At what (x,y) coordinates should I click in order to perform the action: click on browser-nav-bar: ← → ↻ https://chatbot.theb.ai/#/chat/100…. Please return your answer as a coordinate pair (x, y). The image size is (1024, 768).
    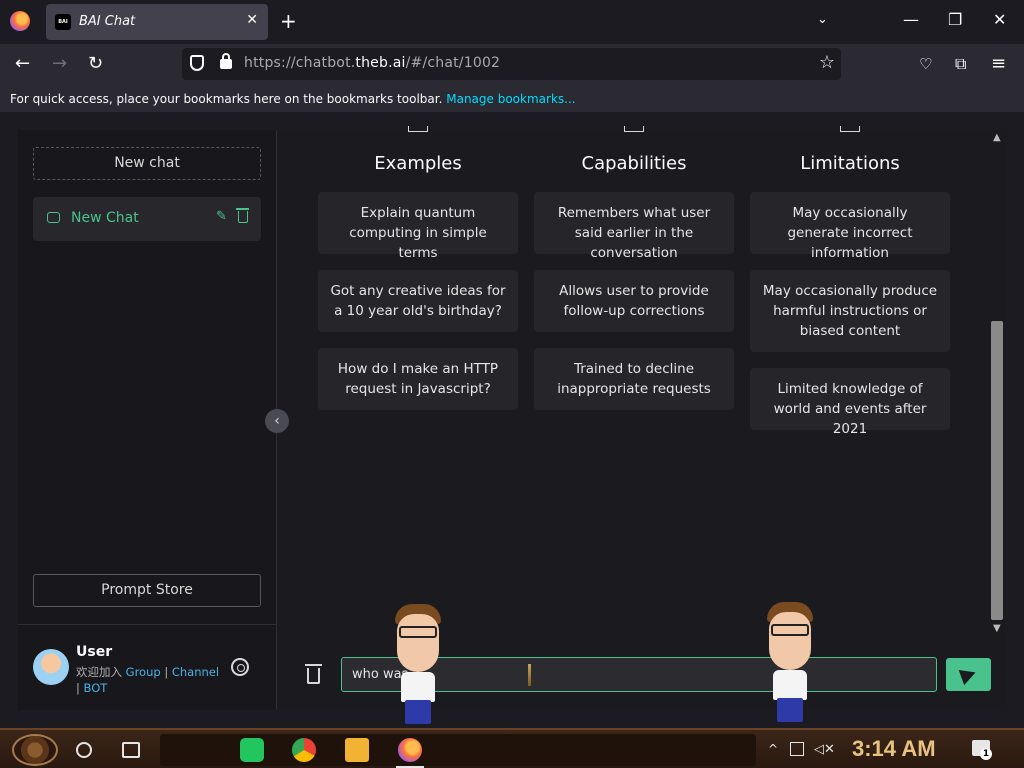
    Looking at the image, I should click on (512, 65).